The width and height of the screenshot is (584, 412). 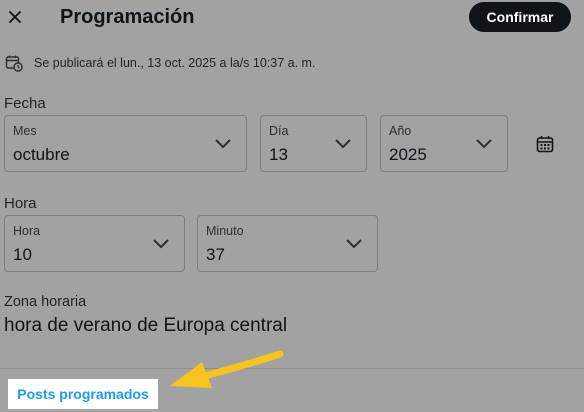 What do you see at coordinates (20, 203) in the screenshot?
I see `time-section-label: Hora` at bounding box center [20, 203].